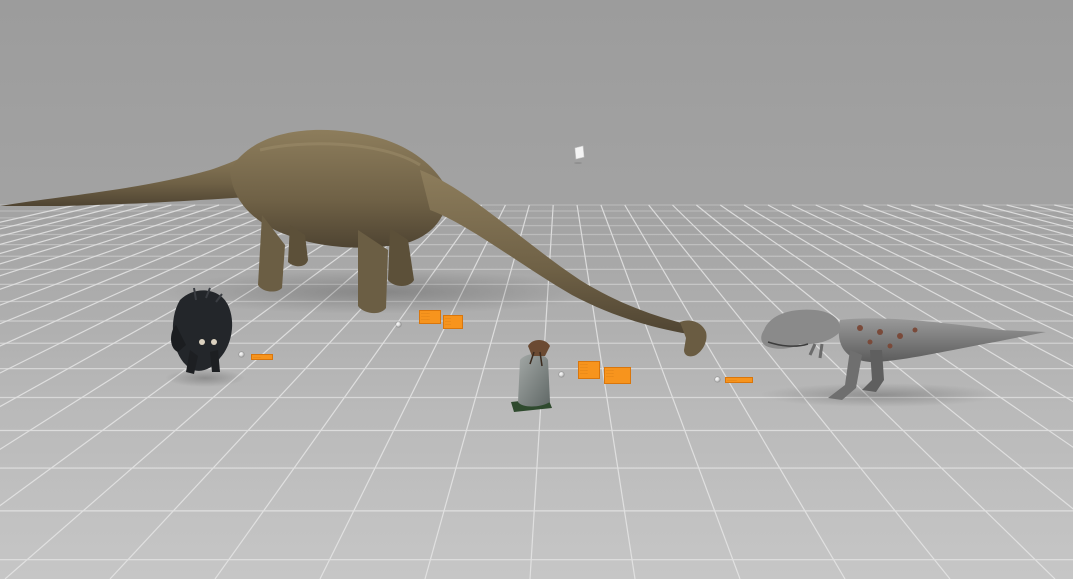 This screenshot has height=579, width=1073. Describe the element at coordinates (430, 317) in the screenshot. I see `brachiosaurus-info-tag-left: ········· ········· ·········` at that location.